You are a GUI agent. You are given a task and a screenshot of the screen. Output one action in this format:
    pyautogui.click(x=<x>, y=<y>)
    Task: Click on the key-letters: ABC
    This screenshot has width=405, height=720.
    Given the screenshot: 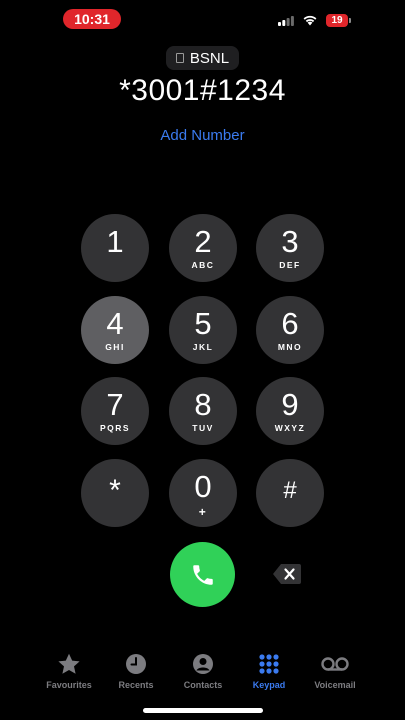 What is the action you would take?
    pyautogui.click(x=203, y=265)
    